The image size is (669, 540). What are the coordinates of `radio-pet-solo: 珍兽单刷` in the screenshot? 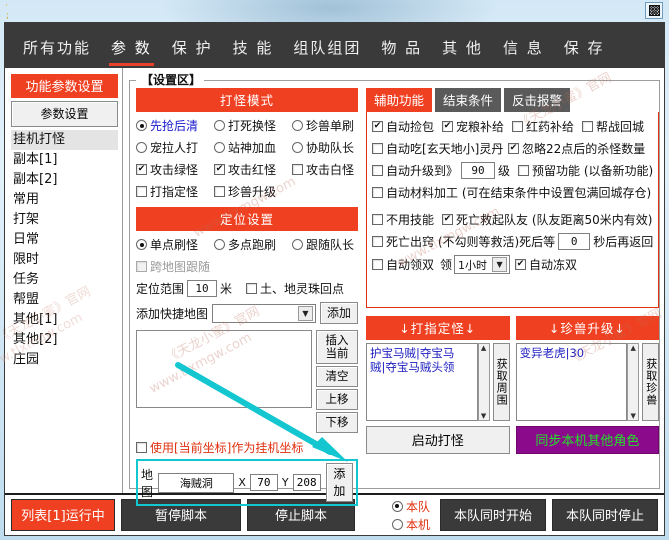 It's located at (323, 125).